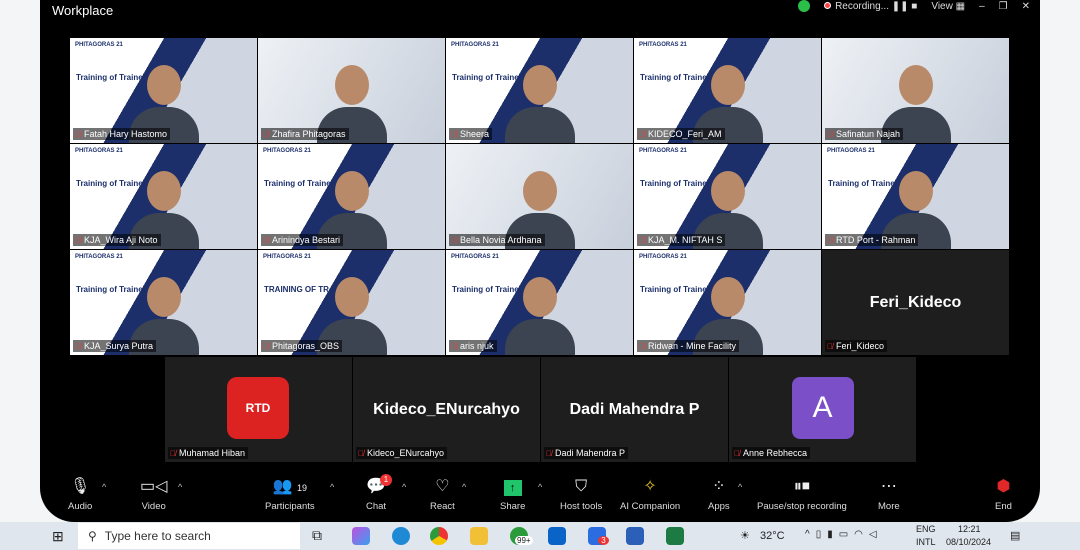 Image resolution: width=1080 pixels, height=550 pixels. I want to click on avatar: RTD, so click(258, 408).